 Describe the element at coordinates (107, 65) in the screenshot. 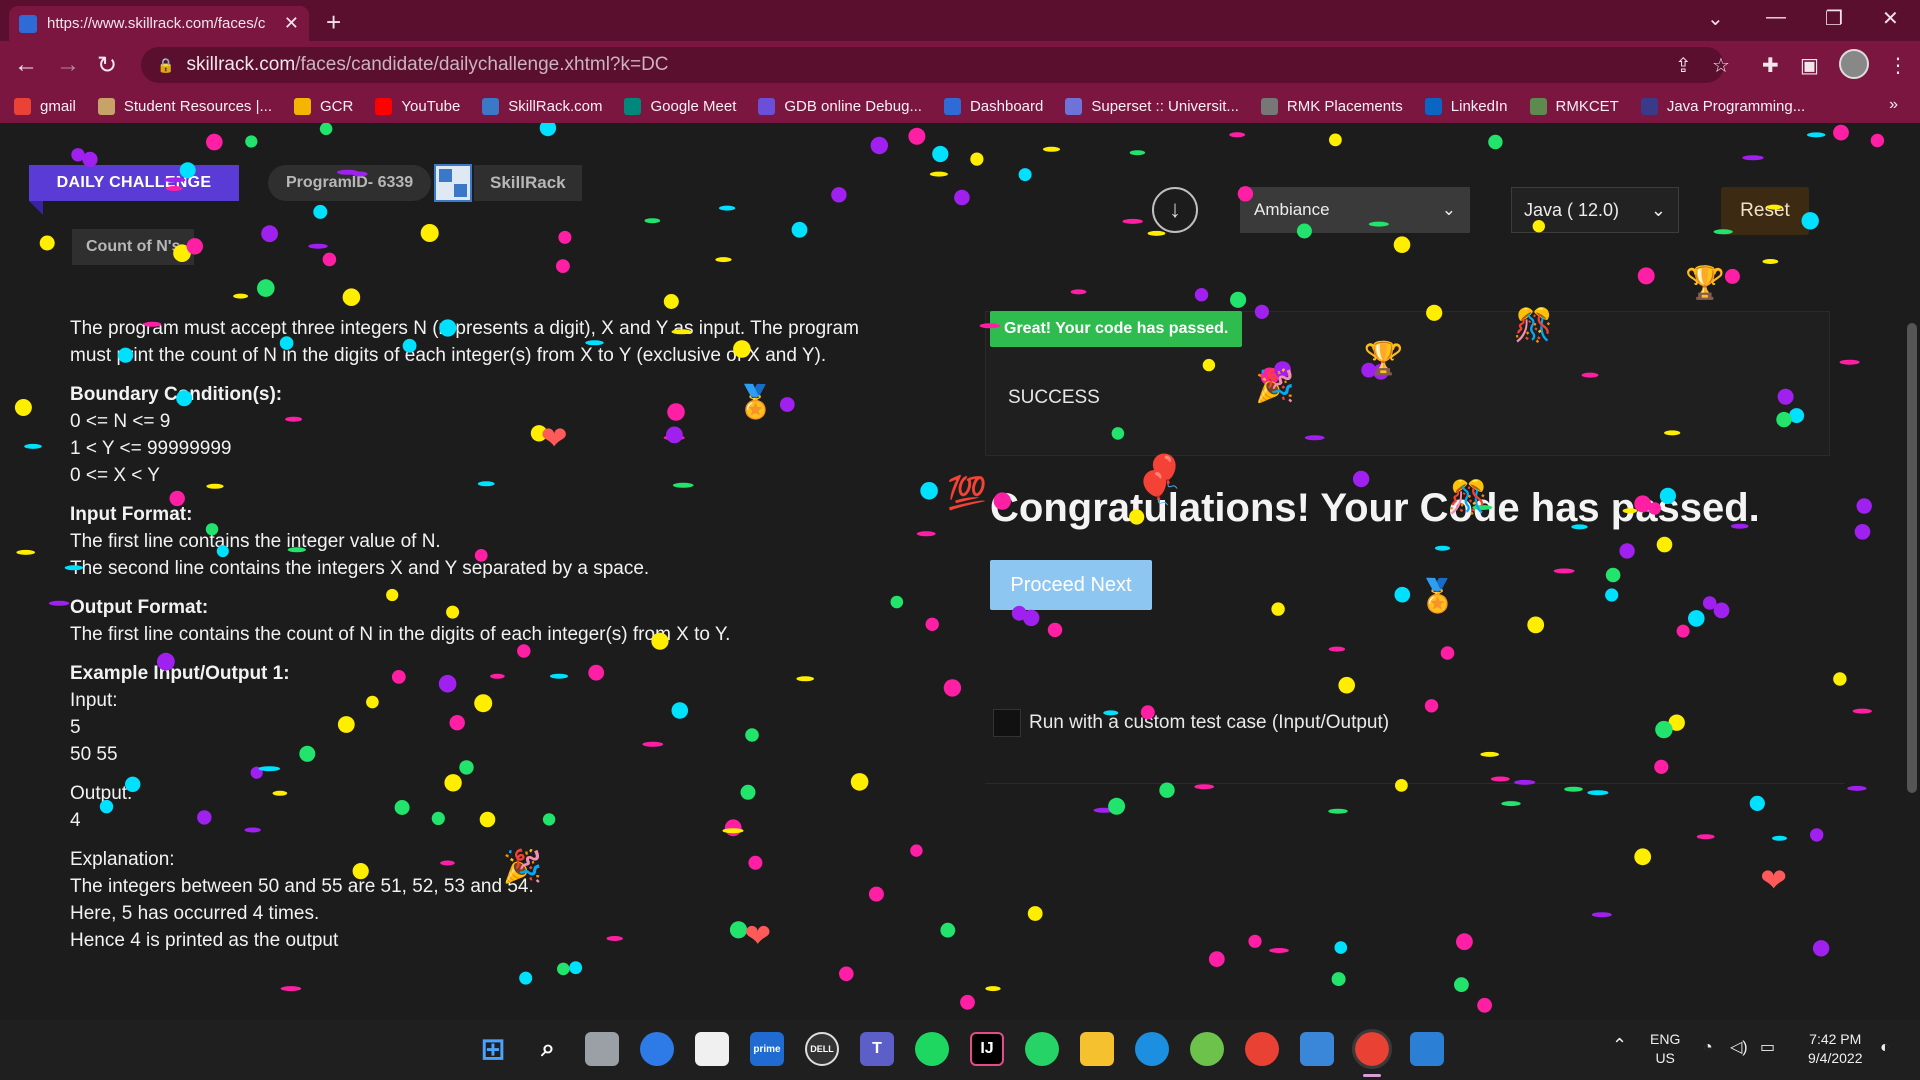

I see `reload-icon: ↻` at that location.